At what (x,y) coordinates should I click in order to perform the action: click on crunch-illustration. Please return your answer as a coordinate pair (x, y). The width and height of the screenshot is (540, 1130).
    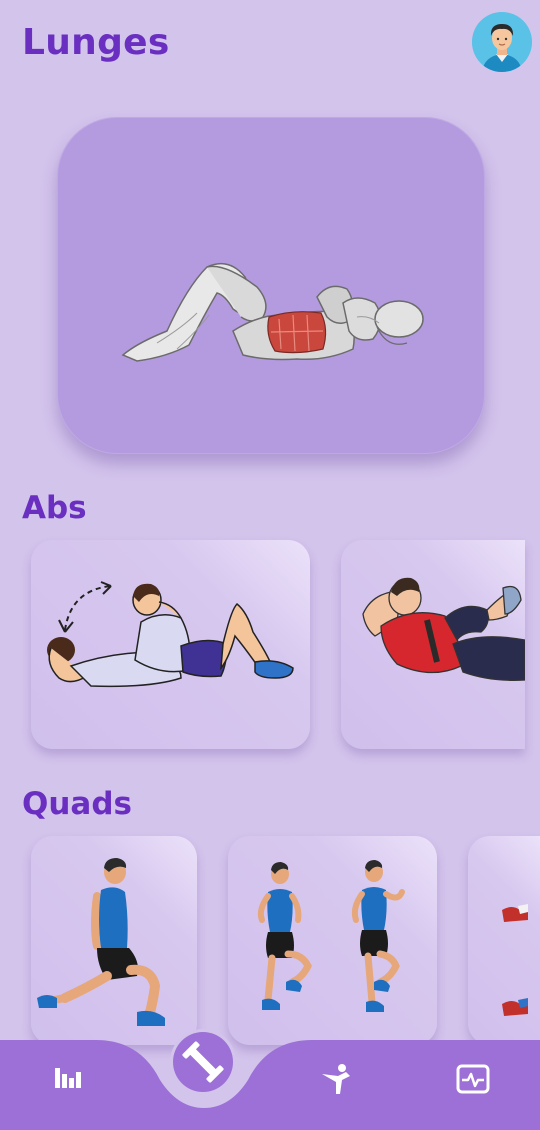
    Looking at the image, I should click on (170, 634).